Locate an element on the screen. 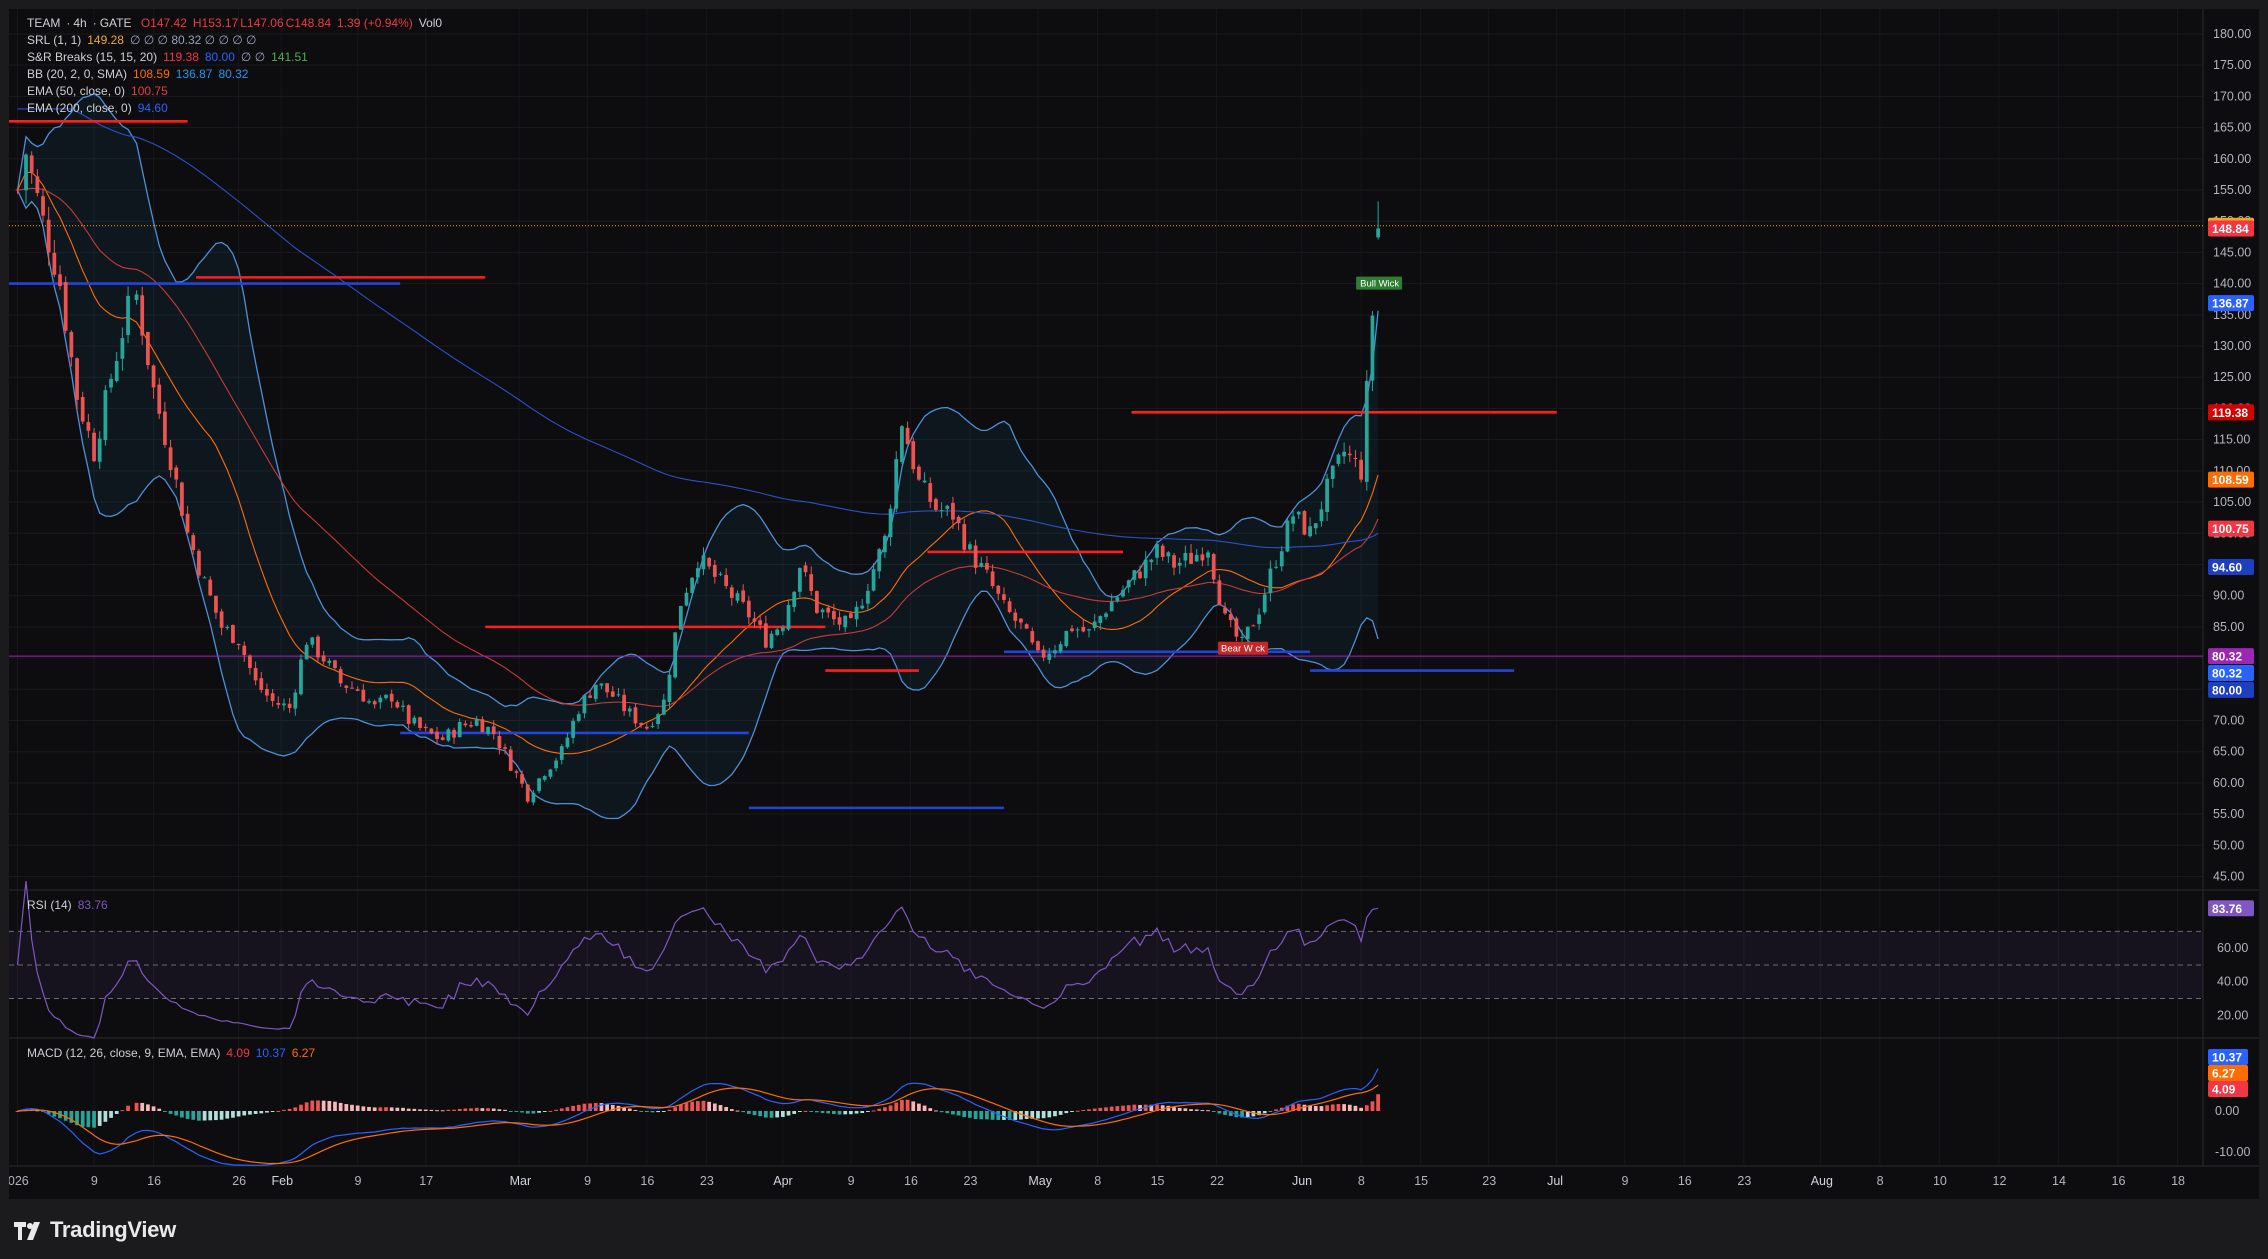 The height and width of the screenshot is (1259, 2268). legend-ema200: EMA (200, close, 0) 94.60 is located at coordinates (100, 108).